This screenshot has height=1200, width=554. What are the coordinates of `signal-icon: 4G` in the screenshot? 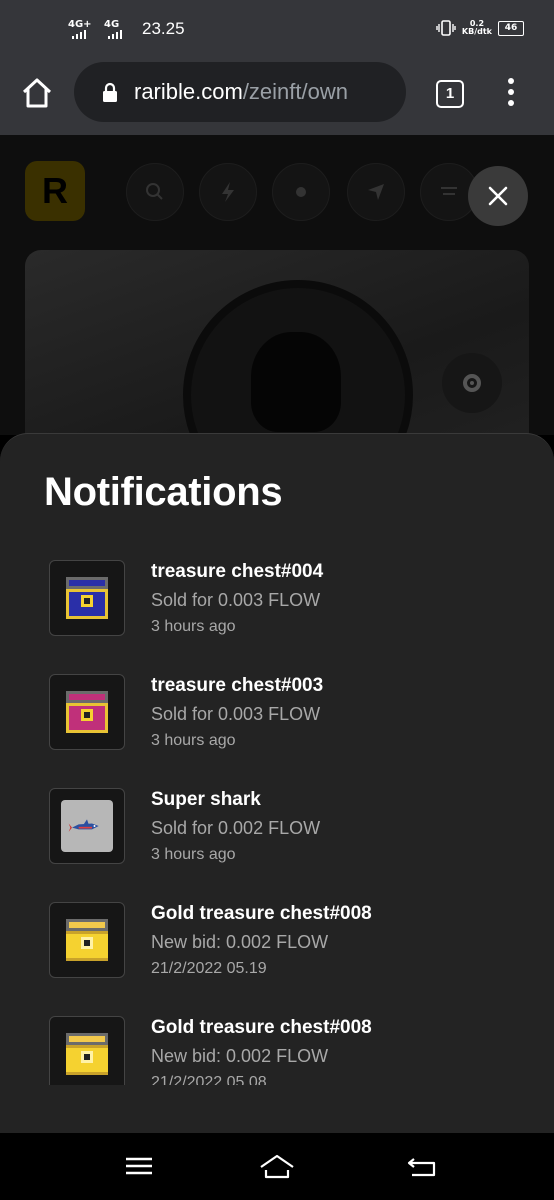 It's located at (117, 29).